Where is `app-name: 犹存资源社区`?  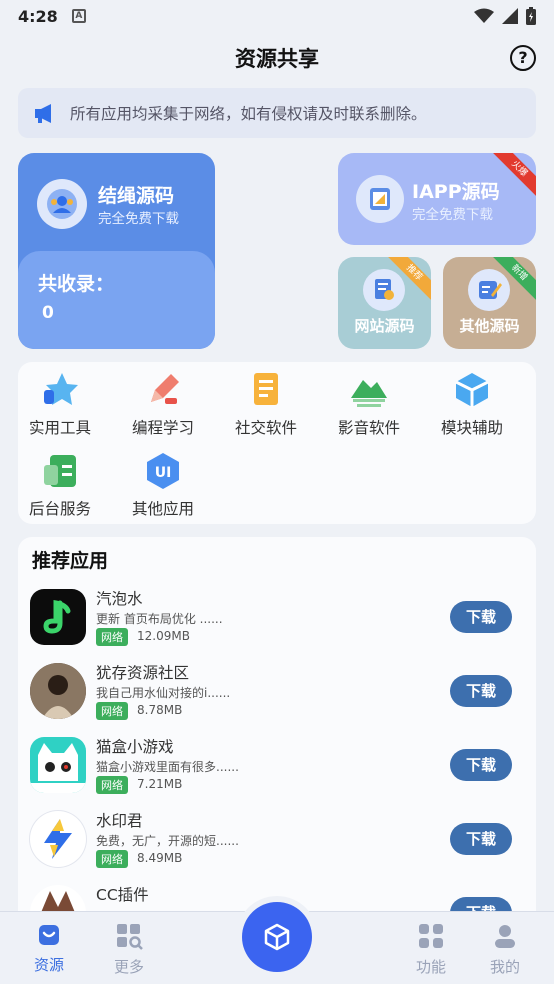
app-name: 犹存资源社区 is located at coordinates (143, 673).